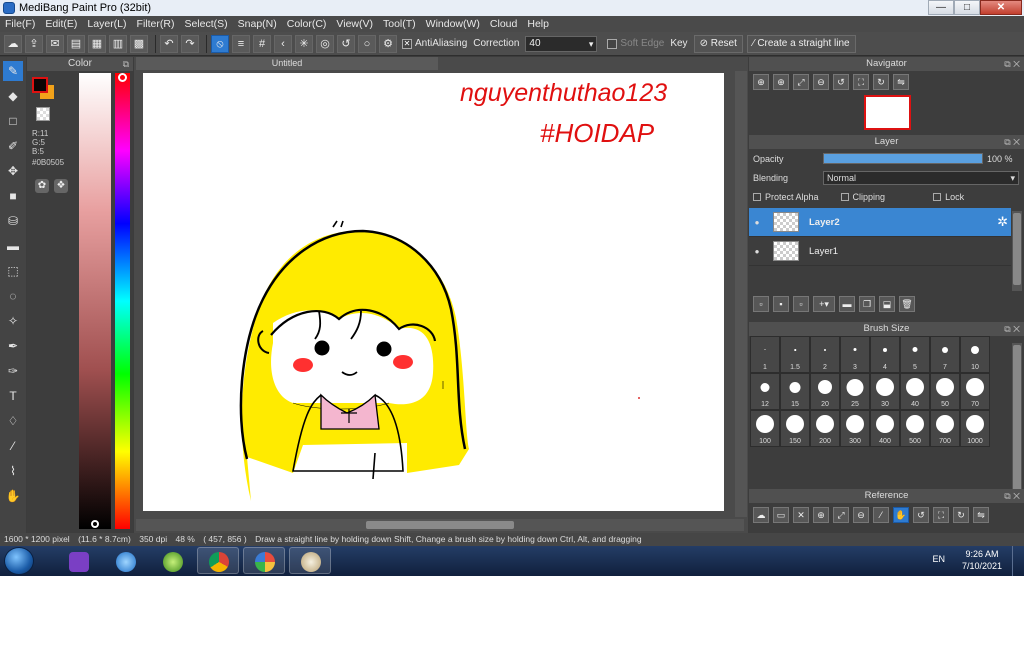  What do you see at coordinates (399, 24) in the screenshot?
I see `menu-tool: Tool(T)` at bounding box center [399, 24].